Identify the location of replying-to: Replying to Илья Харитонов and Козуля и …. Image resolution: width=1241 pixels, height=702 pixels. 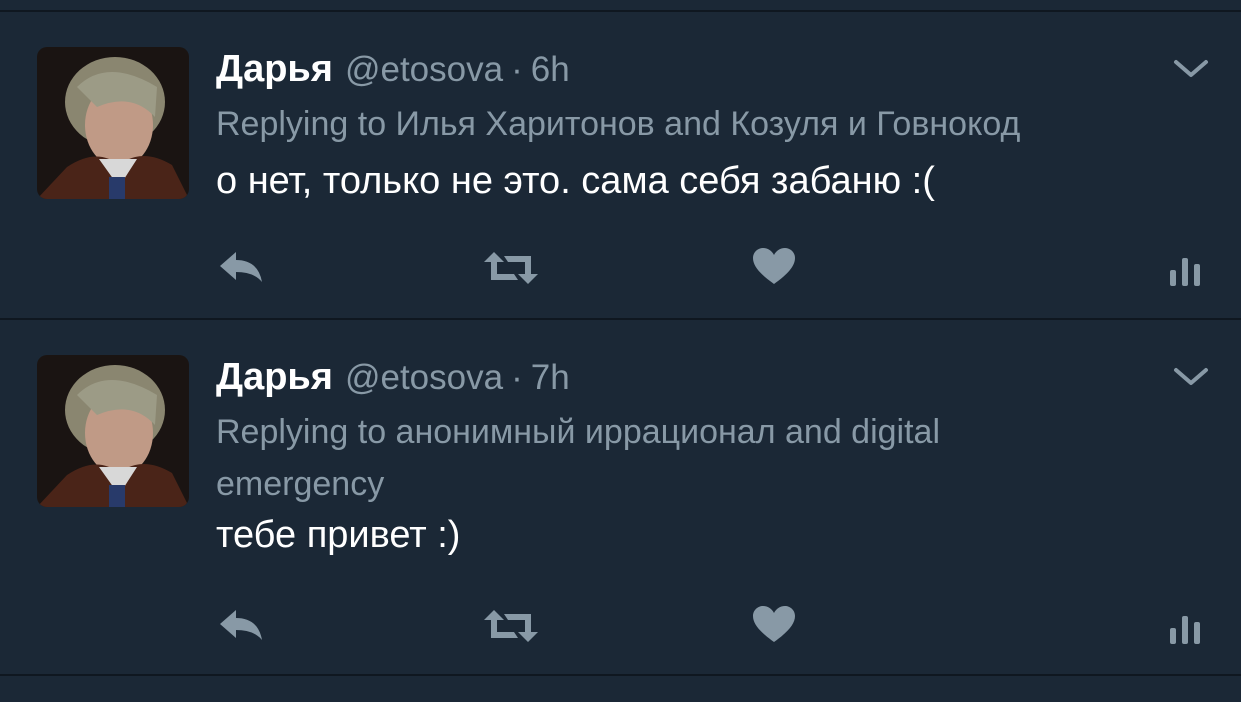
(696, 124).